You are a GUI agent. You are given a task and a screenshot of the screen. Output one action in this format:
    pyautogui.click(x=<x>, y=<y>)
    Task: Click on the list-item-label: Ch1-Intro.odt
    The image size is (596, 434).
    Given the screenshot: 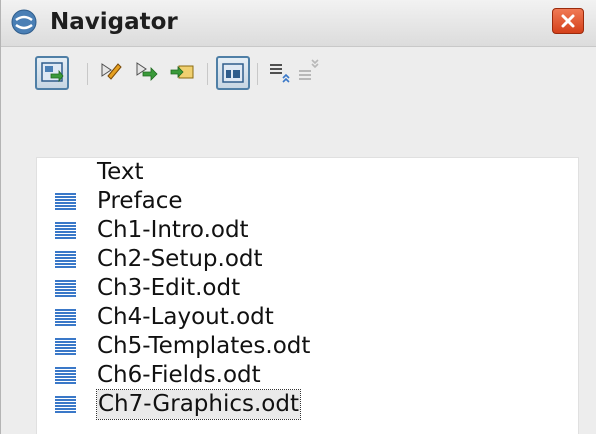 What is the action you would take?
    pyautogui.click(x=173, y=230)
    